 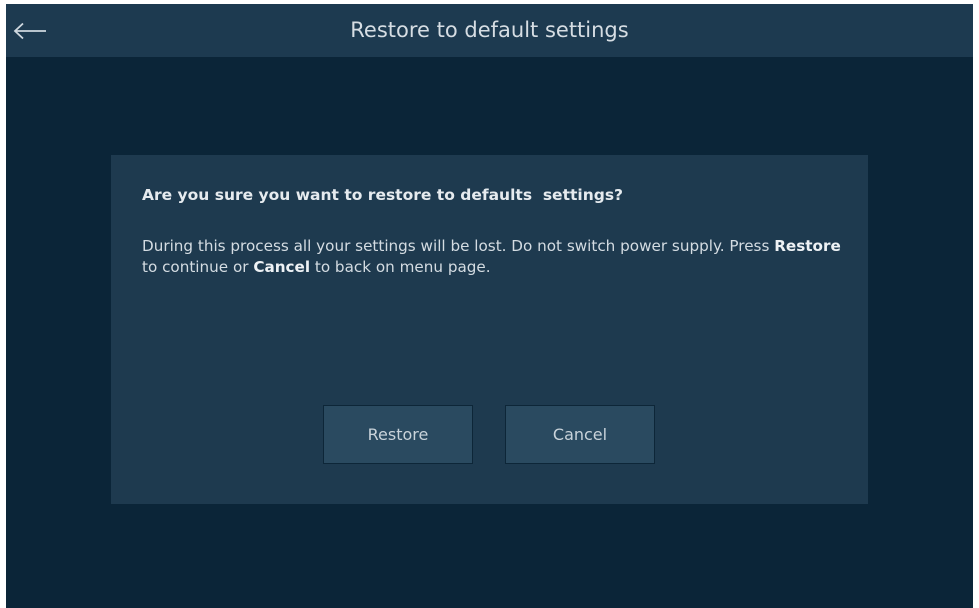 I want to click on message-cancel-word: Cancel, so click(x=282, y=267).